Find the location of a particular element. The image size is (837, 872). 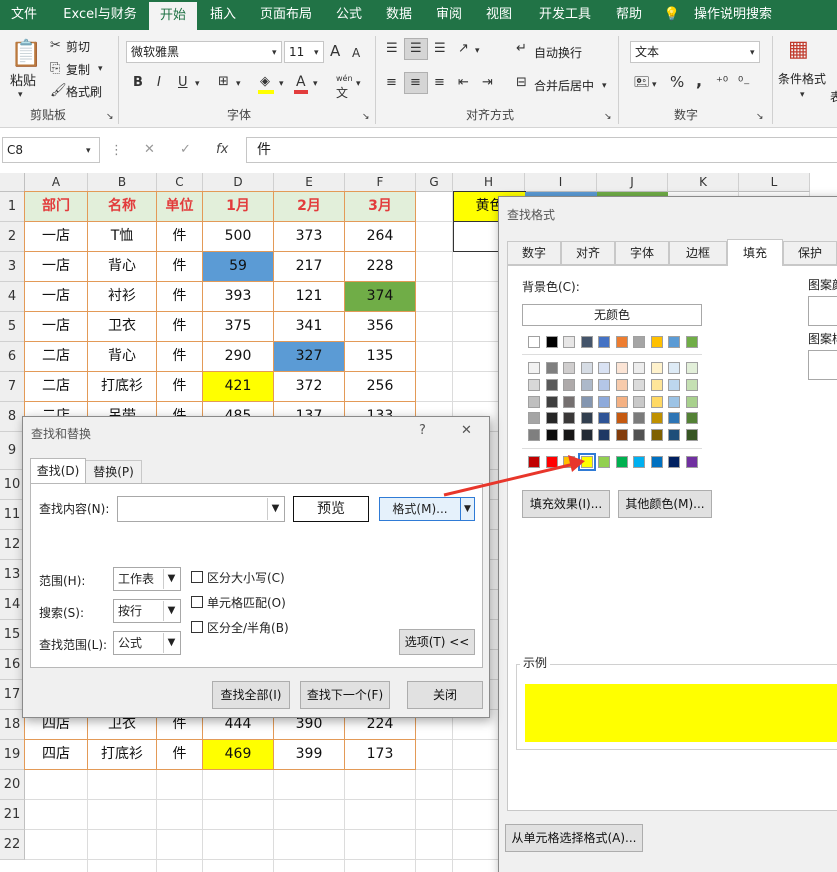

format-tab: 字体 is located at coordinates (642, 253).